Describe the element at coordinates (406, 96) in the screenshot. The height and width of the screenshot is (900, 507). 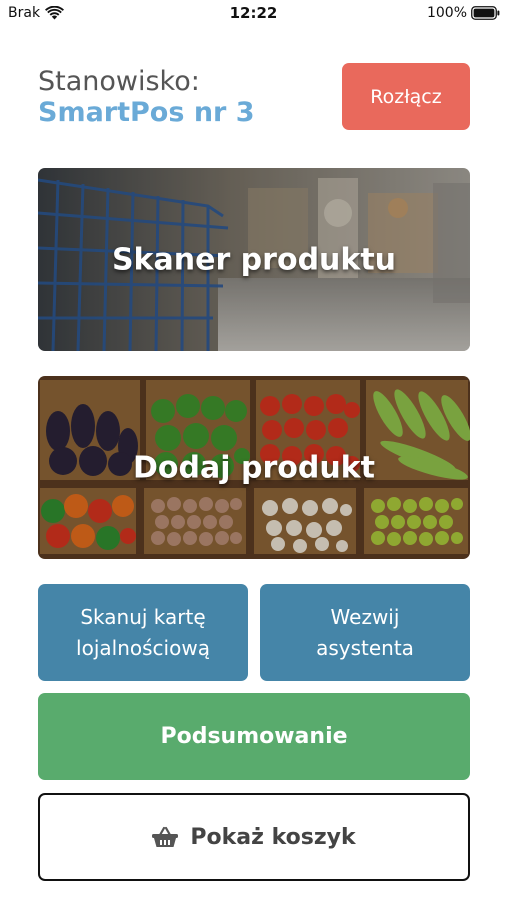
I see `disconnect-button: Rozłącz` at that location.